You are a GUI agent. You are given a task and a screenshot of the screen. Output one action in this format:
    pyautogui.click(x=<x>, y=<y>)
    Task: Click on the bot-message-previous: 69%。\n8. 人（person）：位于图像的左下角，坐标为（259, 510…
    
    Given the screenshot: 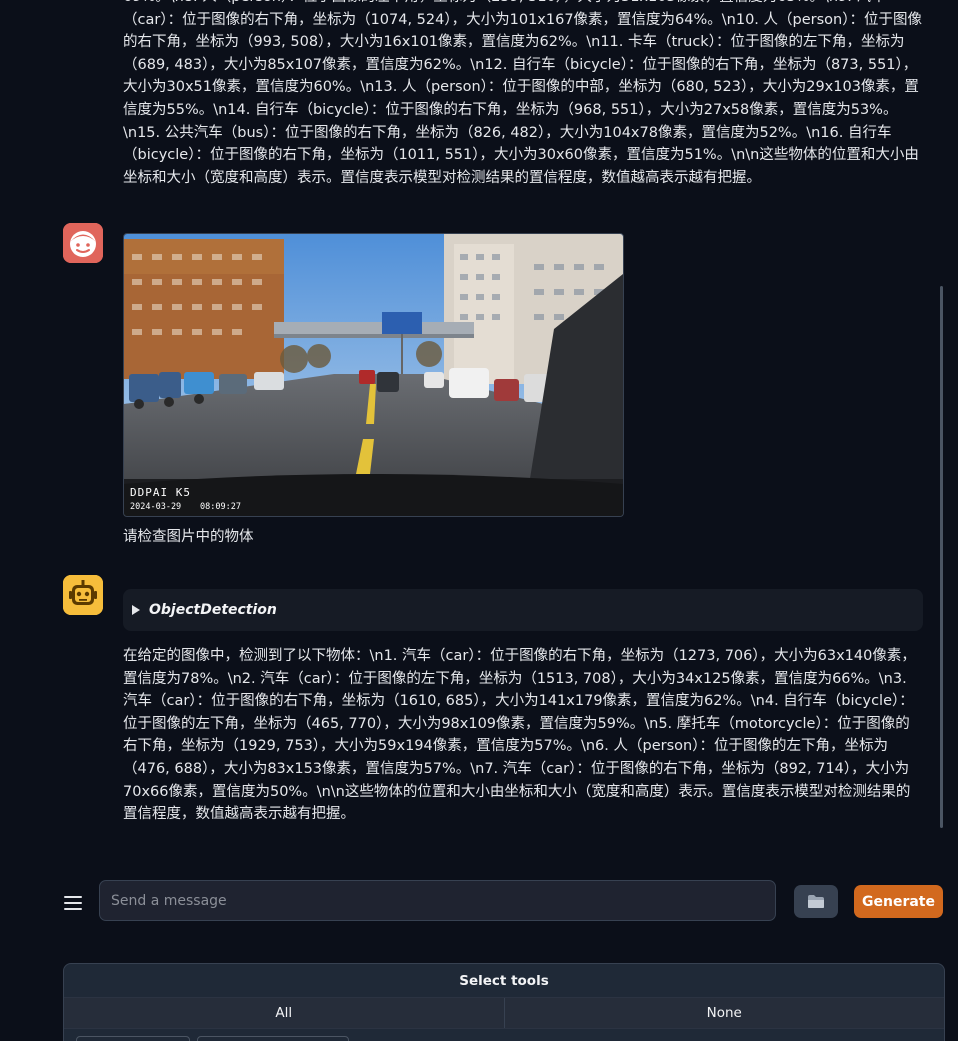 What is the action you would take?
    pyautogui.click(x=522, y=93)
    